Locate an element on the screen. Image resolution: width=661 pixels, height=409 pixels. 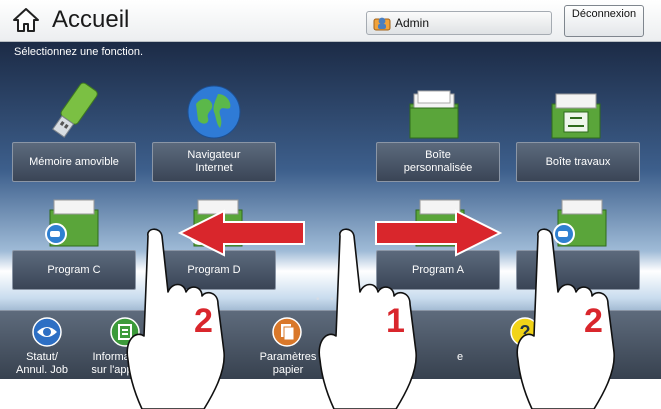
user-icon is located at coordinates (382, 24).